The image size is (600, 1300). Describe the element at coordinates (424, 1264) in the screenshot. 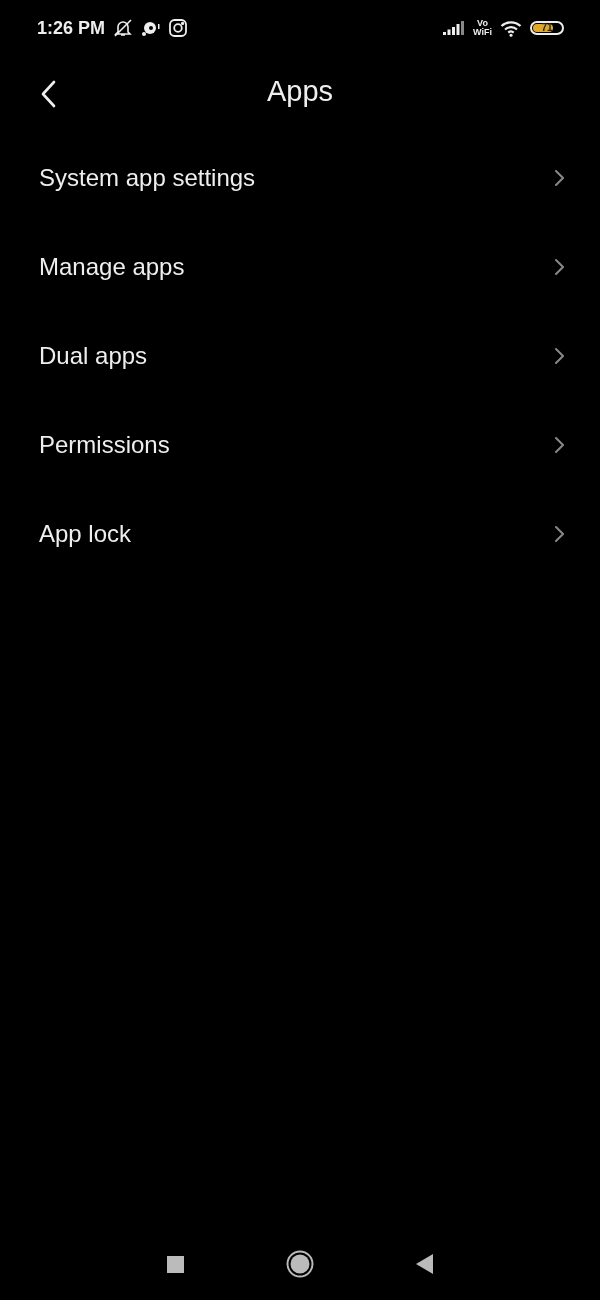

I see `back-nav-button` at that location.